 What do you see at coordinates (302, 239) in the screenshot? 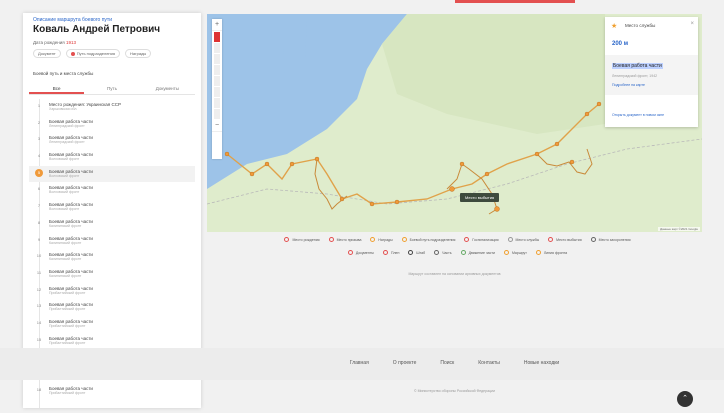
I see `legend-item: Место рождения` at bounding box center [302, 239].